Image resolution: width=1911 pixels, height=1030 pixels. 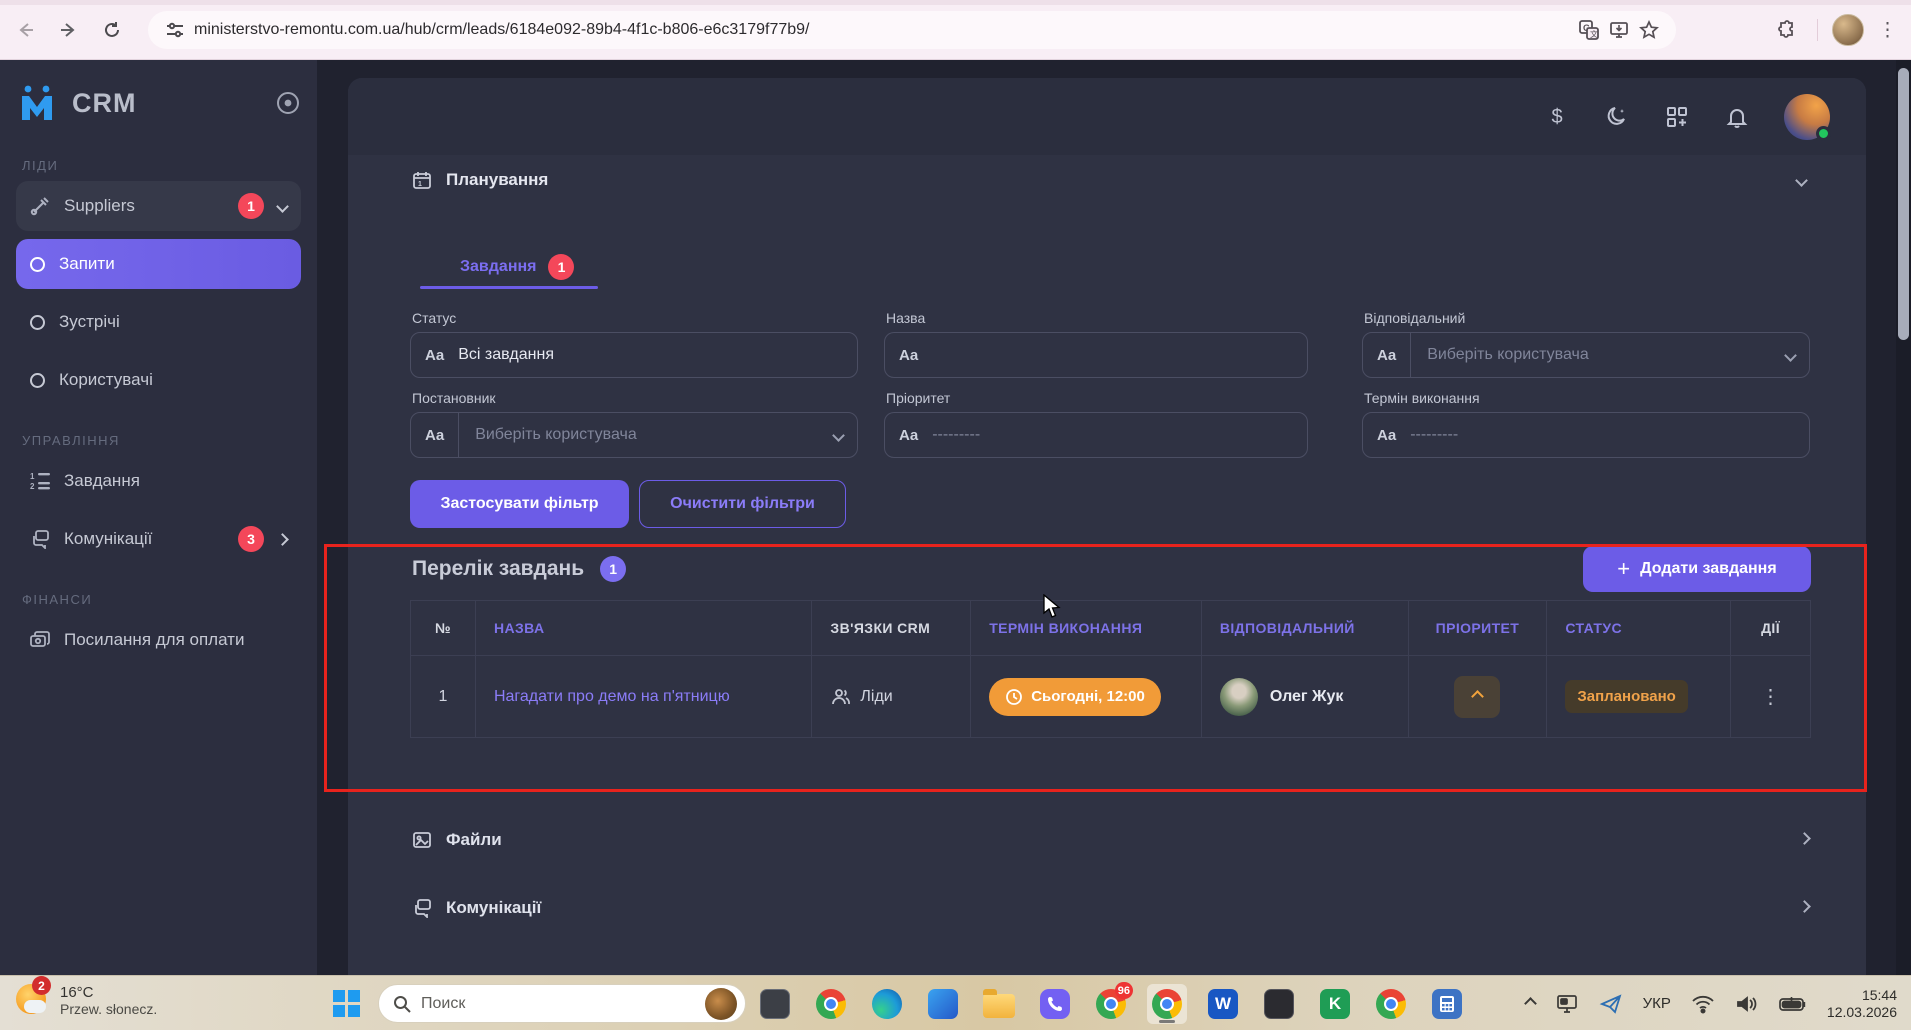 I want to click on task-name-link: Нагадати про демо на п'ятницю, so click(x=612, y=697).